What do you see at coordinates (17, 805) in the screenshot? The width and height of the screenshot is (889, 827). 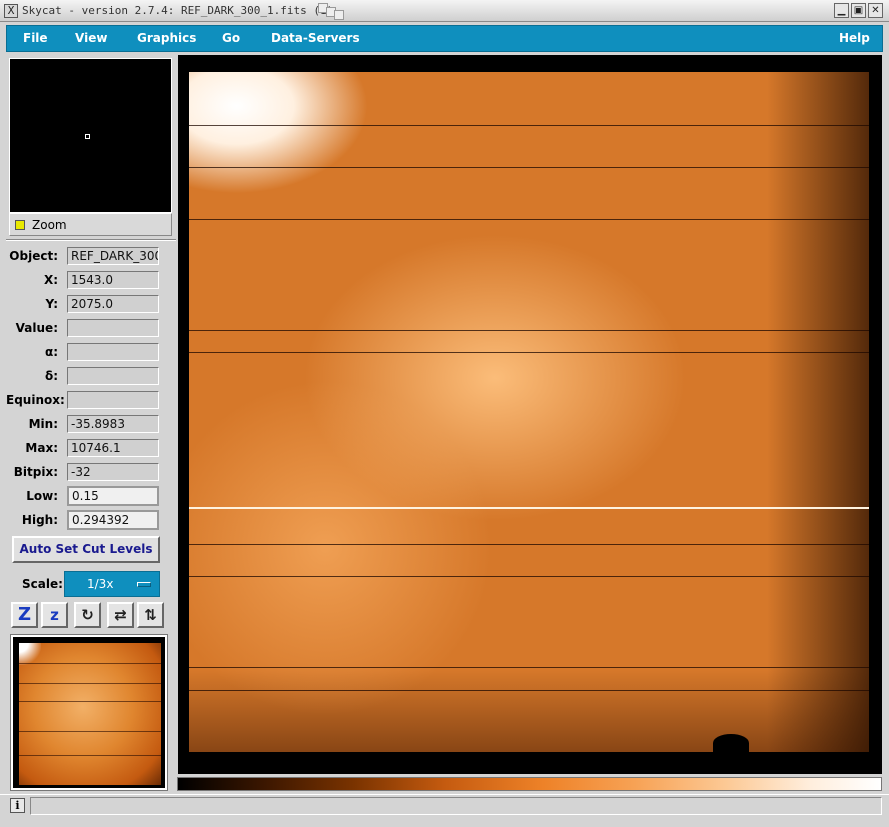 I see `info-icon: i` at bounding box center [17, 805].